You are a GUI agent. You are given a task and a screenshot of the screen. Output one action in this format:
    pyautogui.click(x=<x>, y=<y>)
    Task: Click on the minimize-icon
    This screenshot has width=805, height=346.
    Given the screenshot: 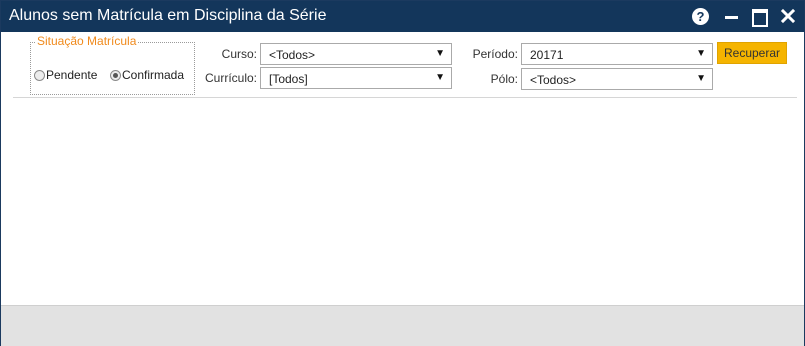 What is the action you would take?
    pyautogui.click(x=732, y=16)
    